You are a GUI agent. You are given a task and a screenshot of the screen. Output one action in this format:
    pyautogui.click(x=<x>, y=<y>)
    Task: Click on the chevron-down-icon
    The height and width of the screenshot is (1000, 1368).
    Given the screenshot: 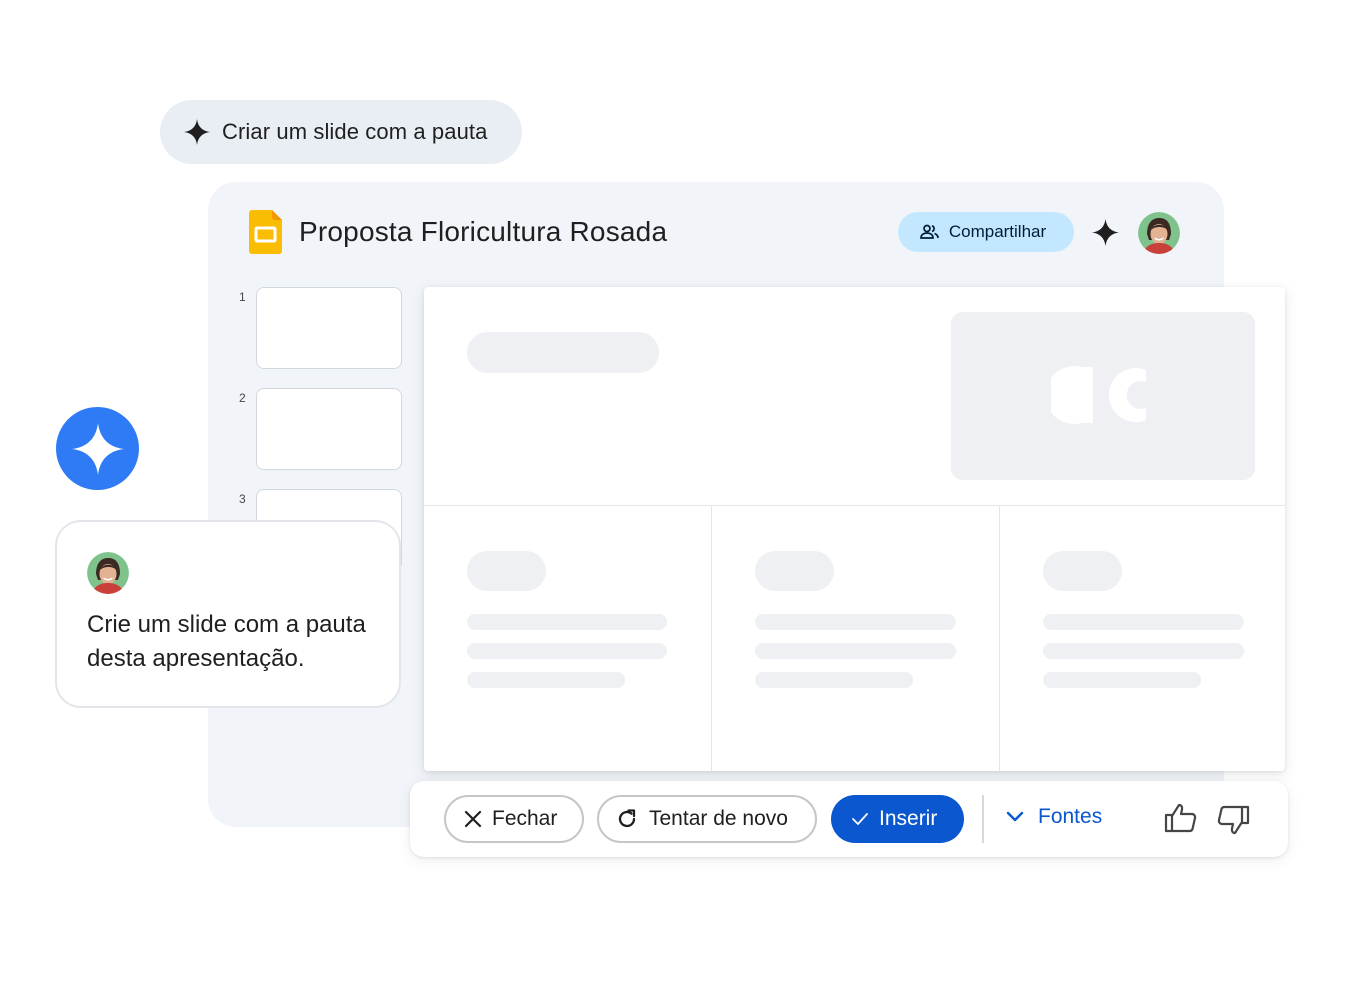 What is the action you would take?
    pyautogui.click(x=1015, y=817)
    